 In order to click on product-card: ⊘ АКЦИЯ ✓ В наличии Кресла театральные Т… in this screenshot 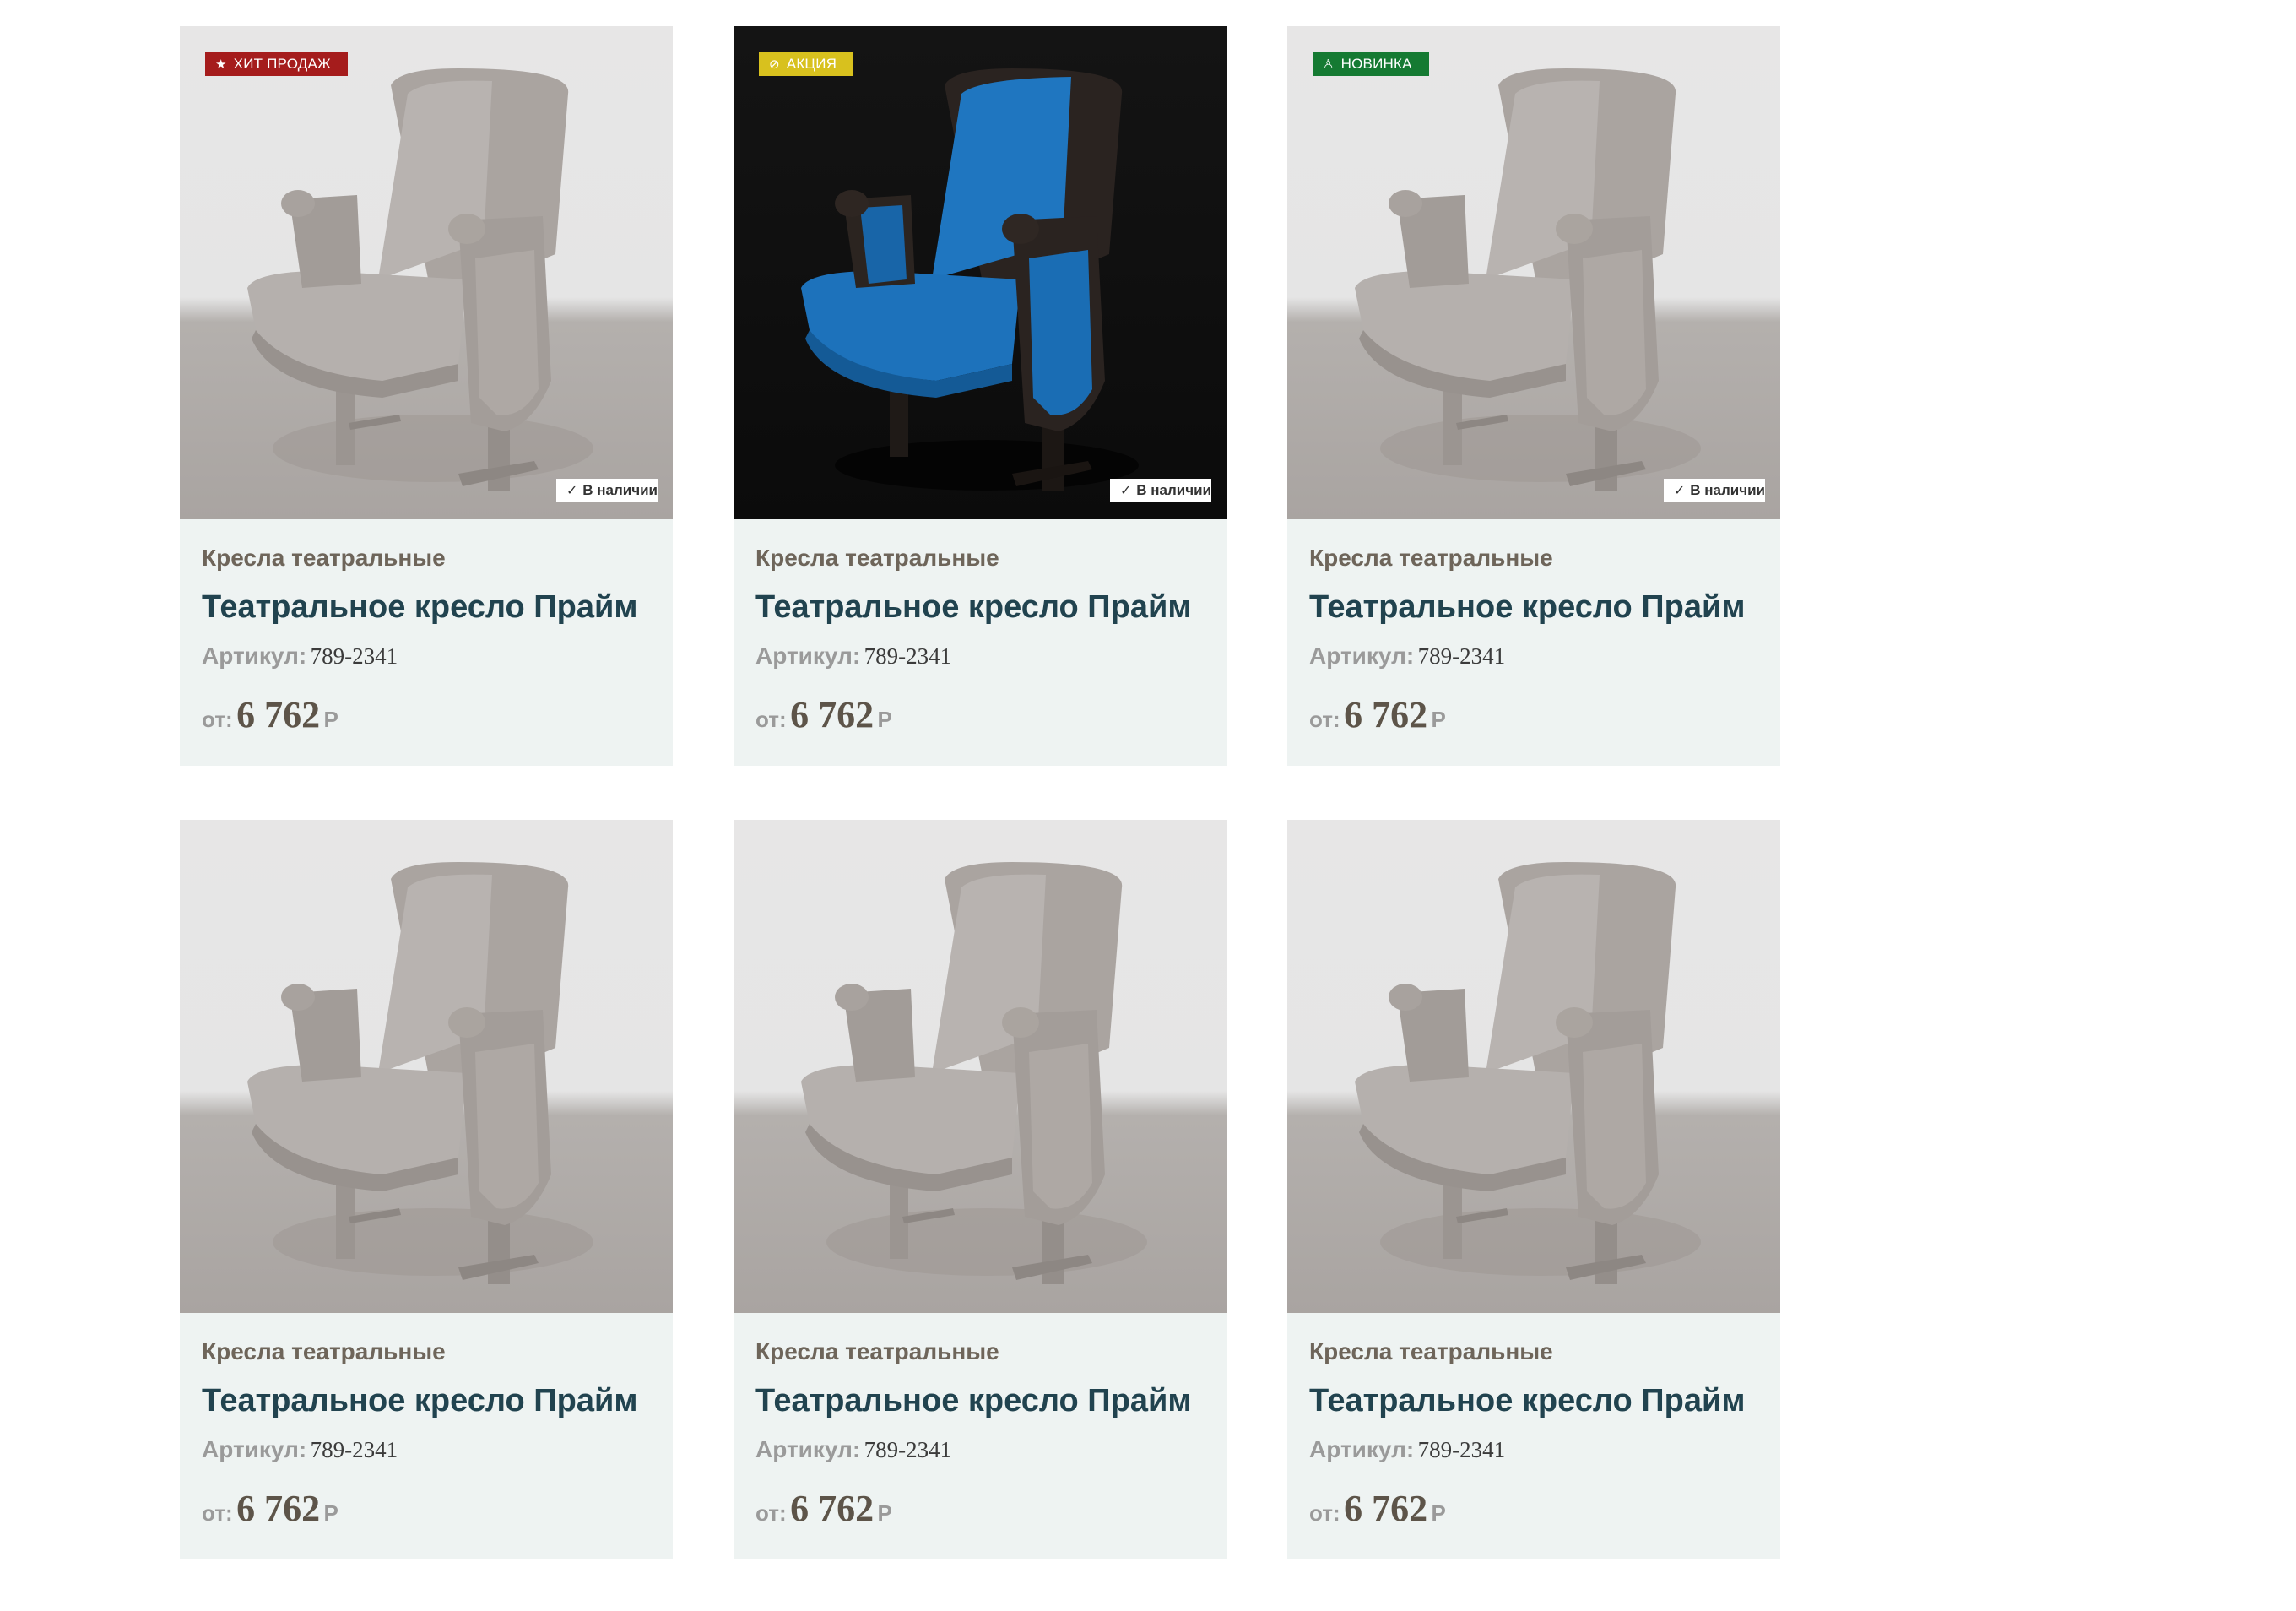, I will do `click(980, 396)`.